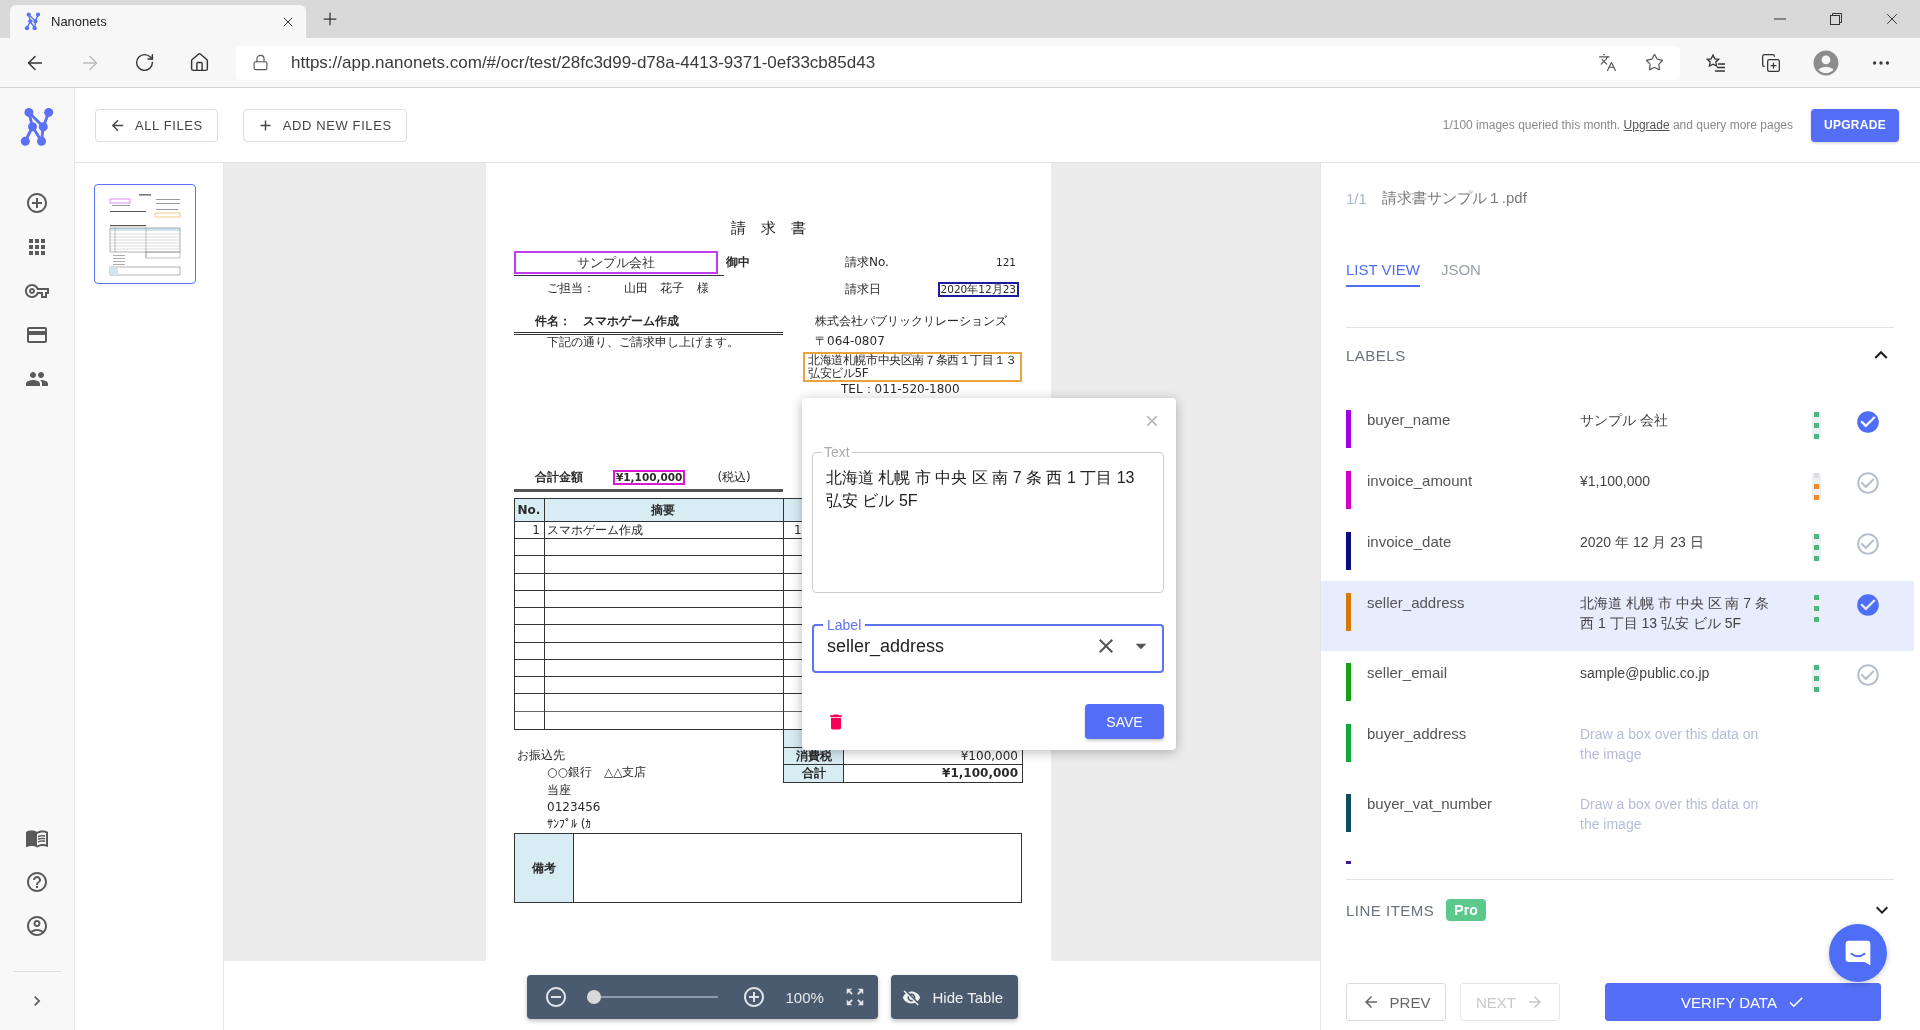  Describe the element at coordinates (1466, 910) in the screenshot. I see `pro-badge: Pro` at that location.